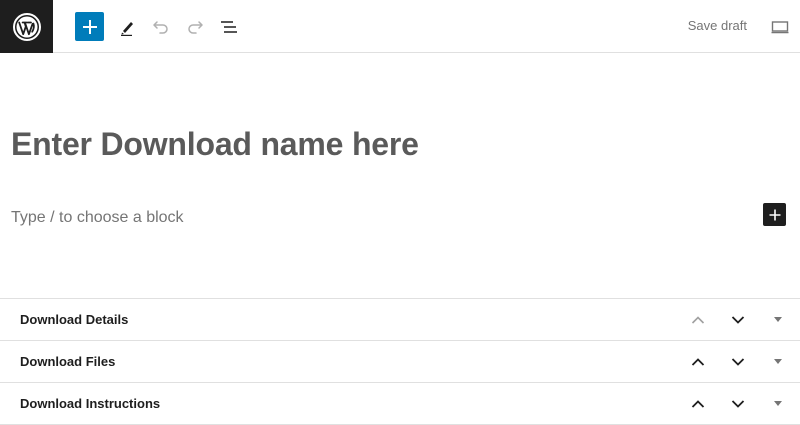 The image size is (800, 425). Describe the element at coordinates (97, 218) in the screenshot. I see `block-appender-placeholder: Type / to choose a block` at that location.